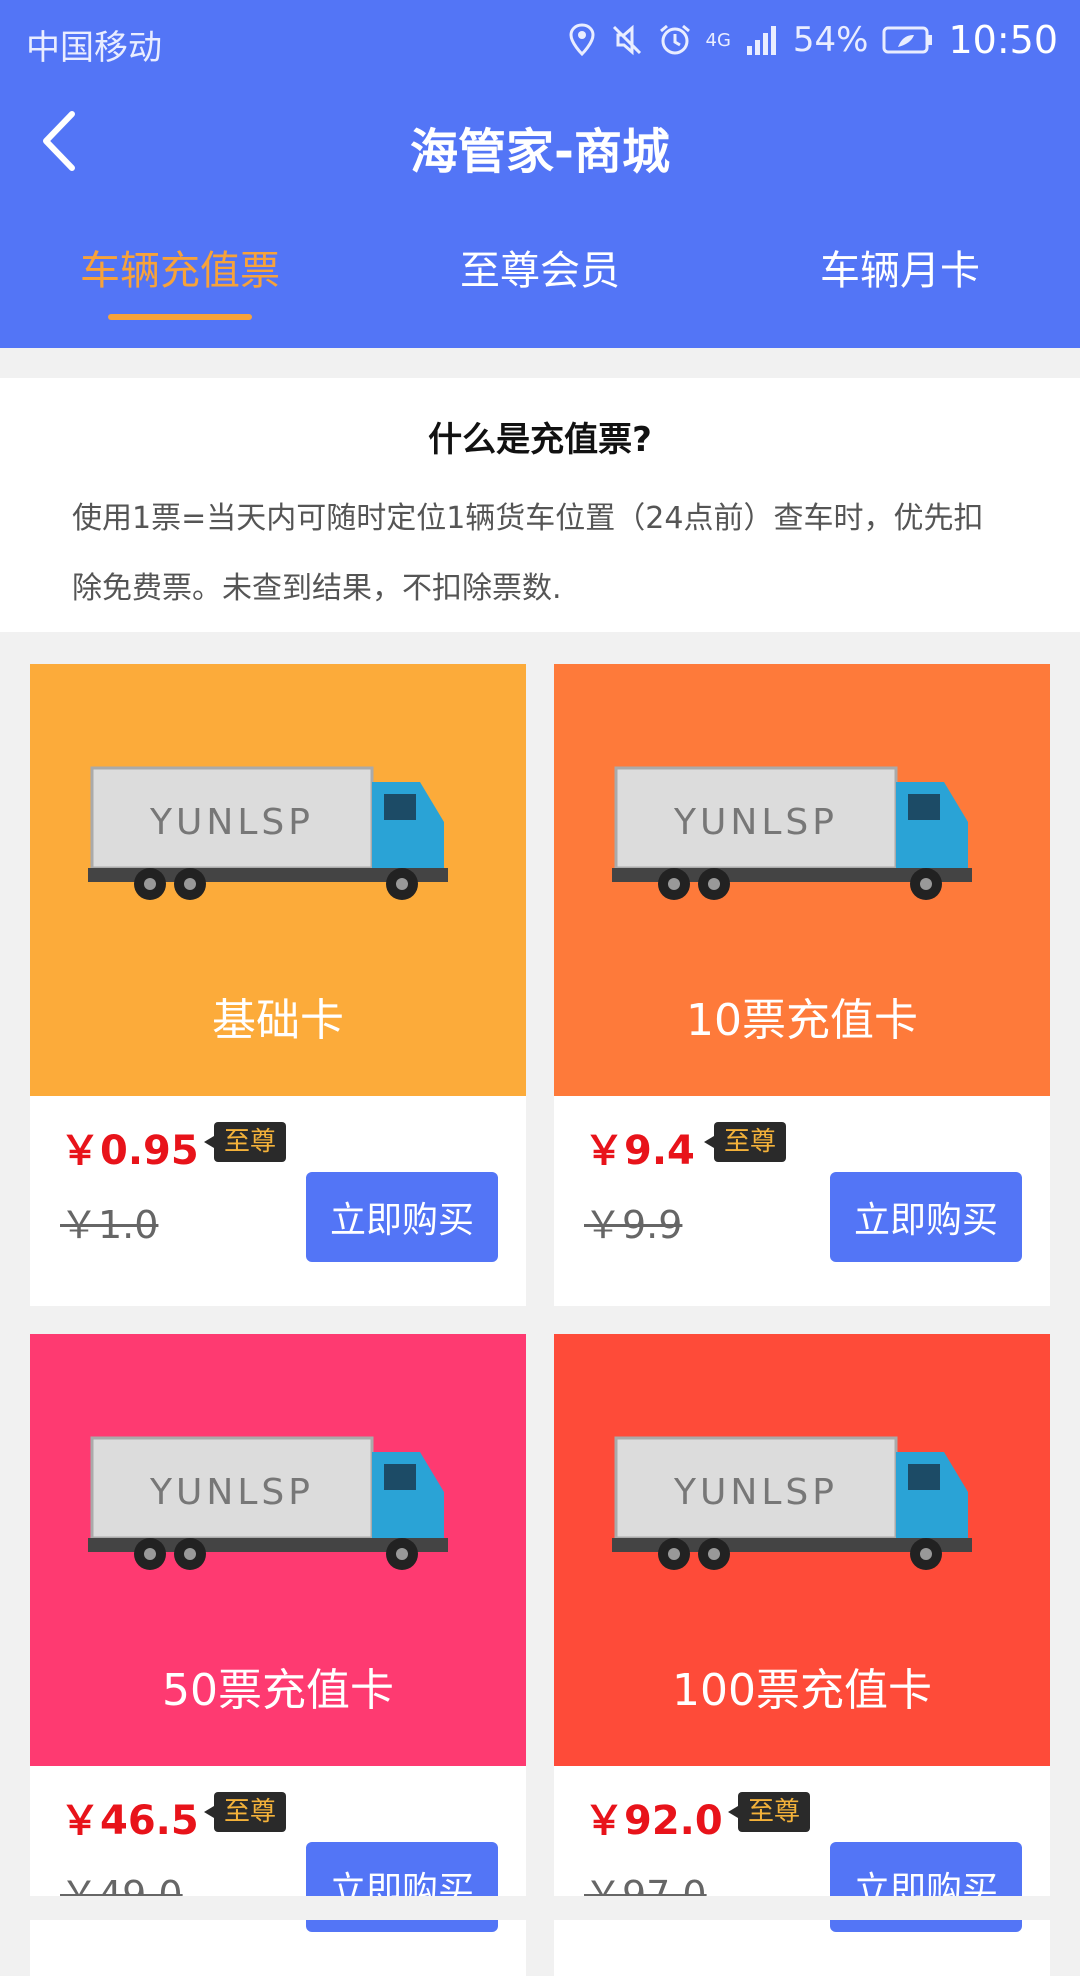 This screenshot has height=1976, width=1080. Describe the element at coordinates (907, 40) in the screenshot. I see `battery-icon` at that location.